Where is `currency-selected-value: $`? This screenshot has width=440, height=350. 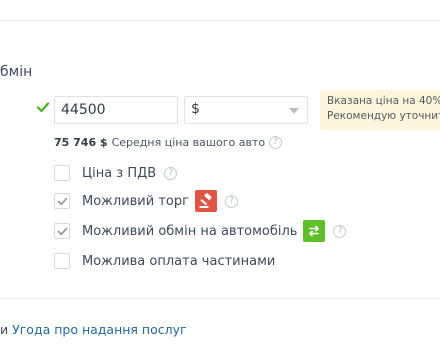
currency-selected-value: $ is located at coordinates (195, 109).